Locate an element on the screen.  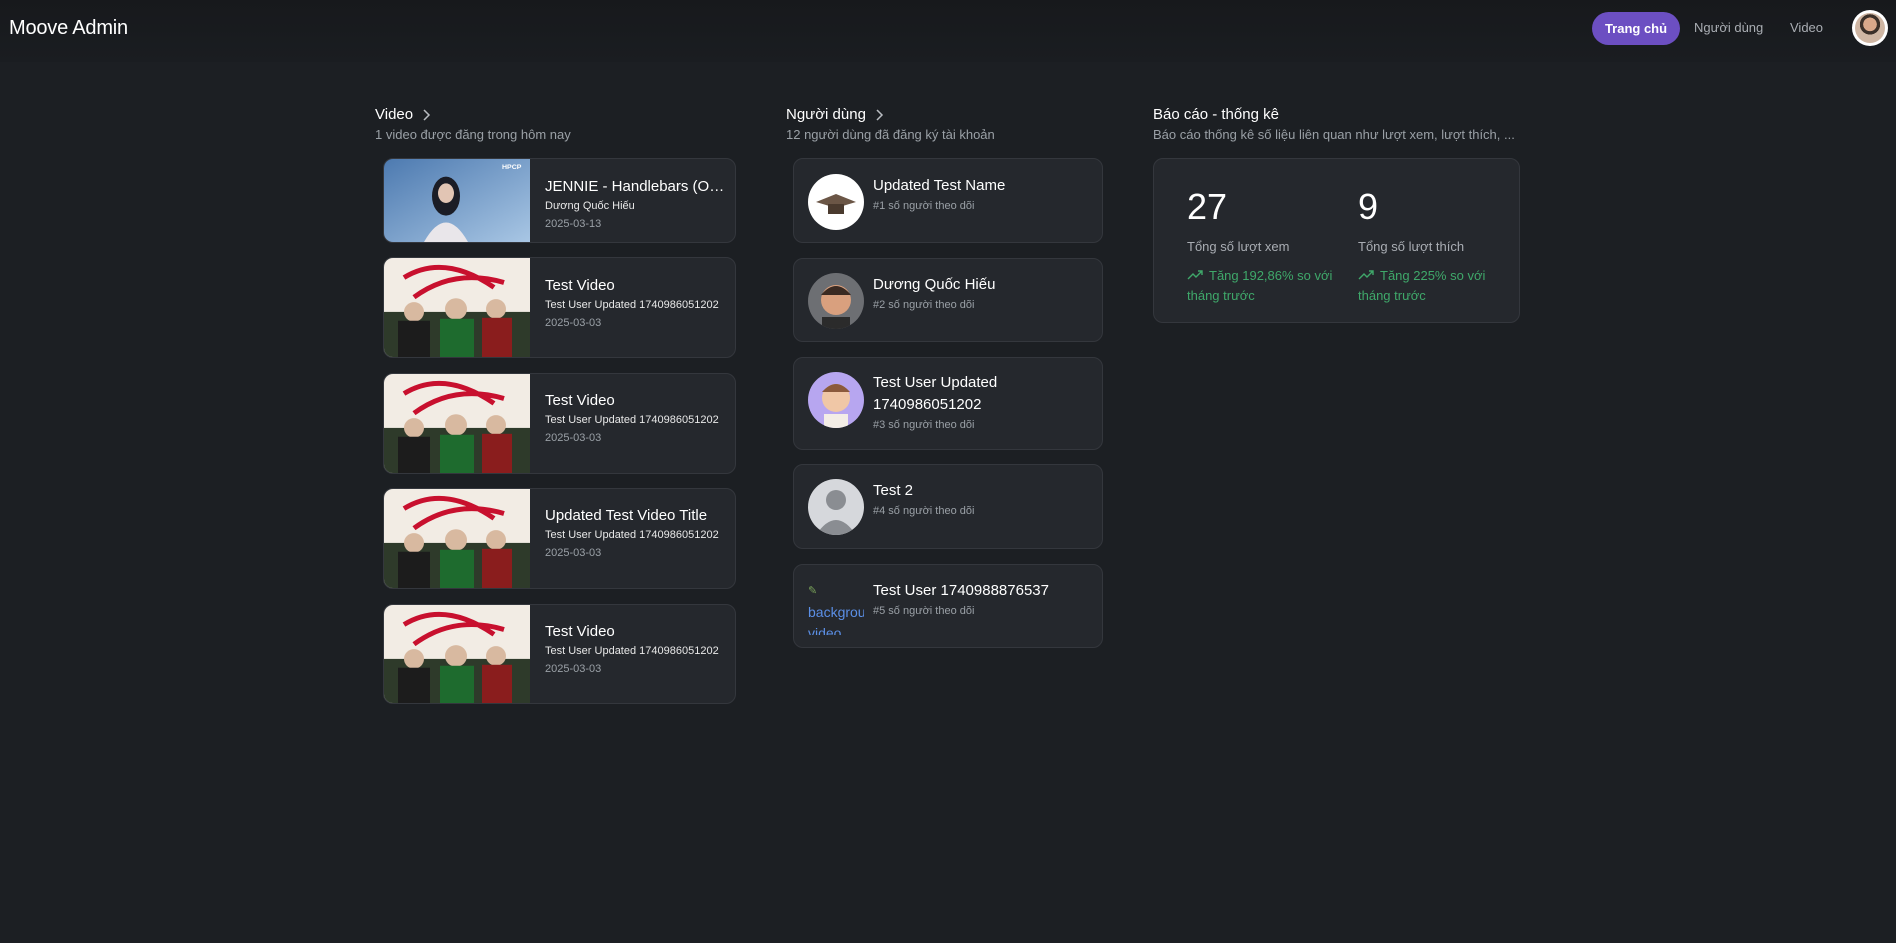
user-followers: #3 số người theo dõi is located at coordinates (924, 425).